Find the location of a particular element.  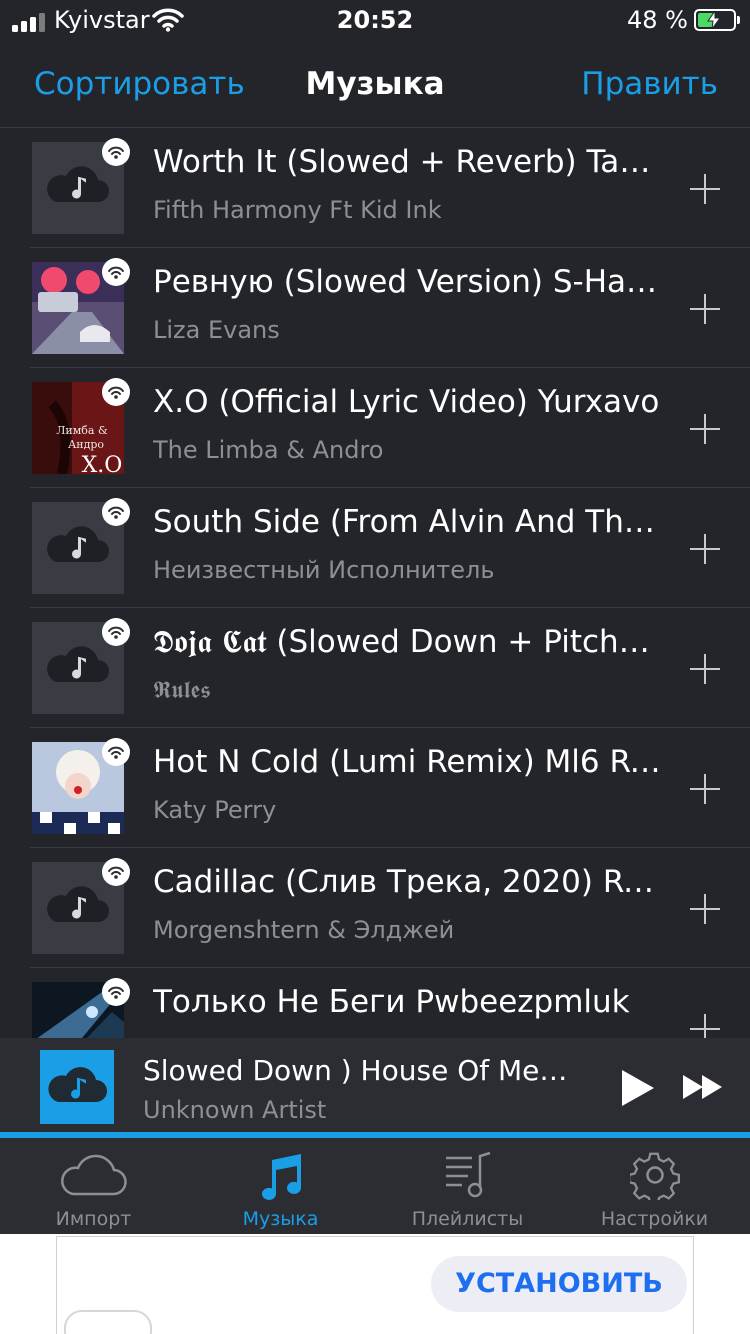

svg-text: Лимба & is located at coordinates (82, 430).